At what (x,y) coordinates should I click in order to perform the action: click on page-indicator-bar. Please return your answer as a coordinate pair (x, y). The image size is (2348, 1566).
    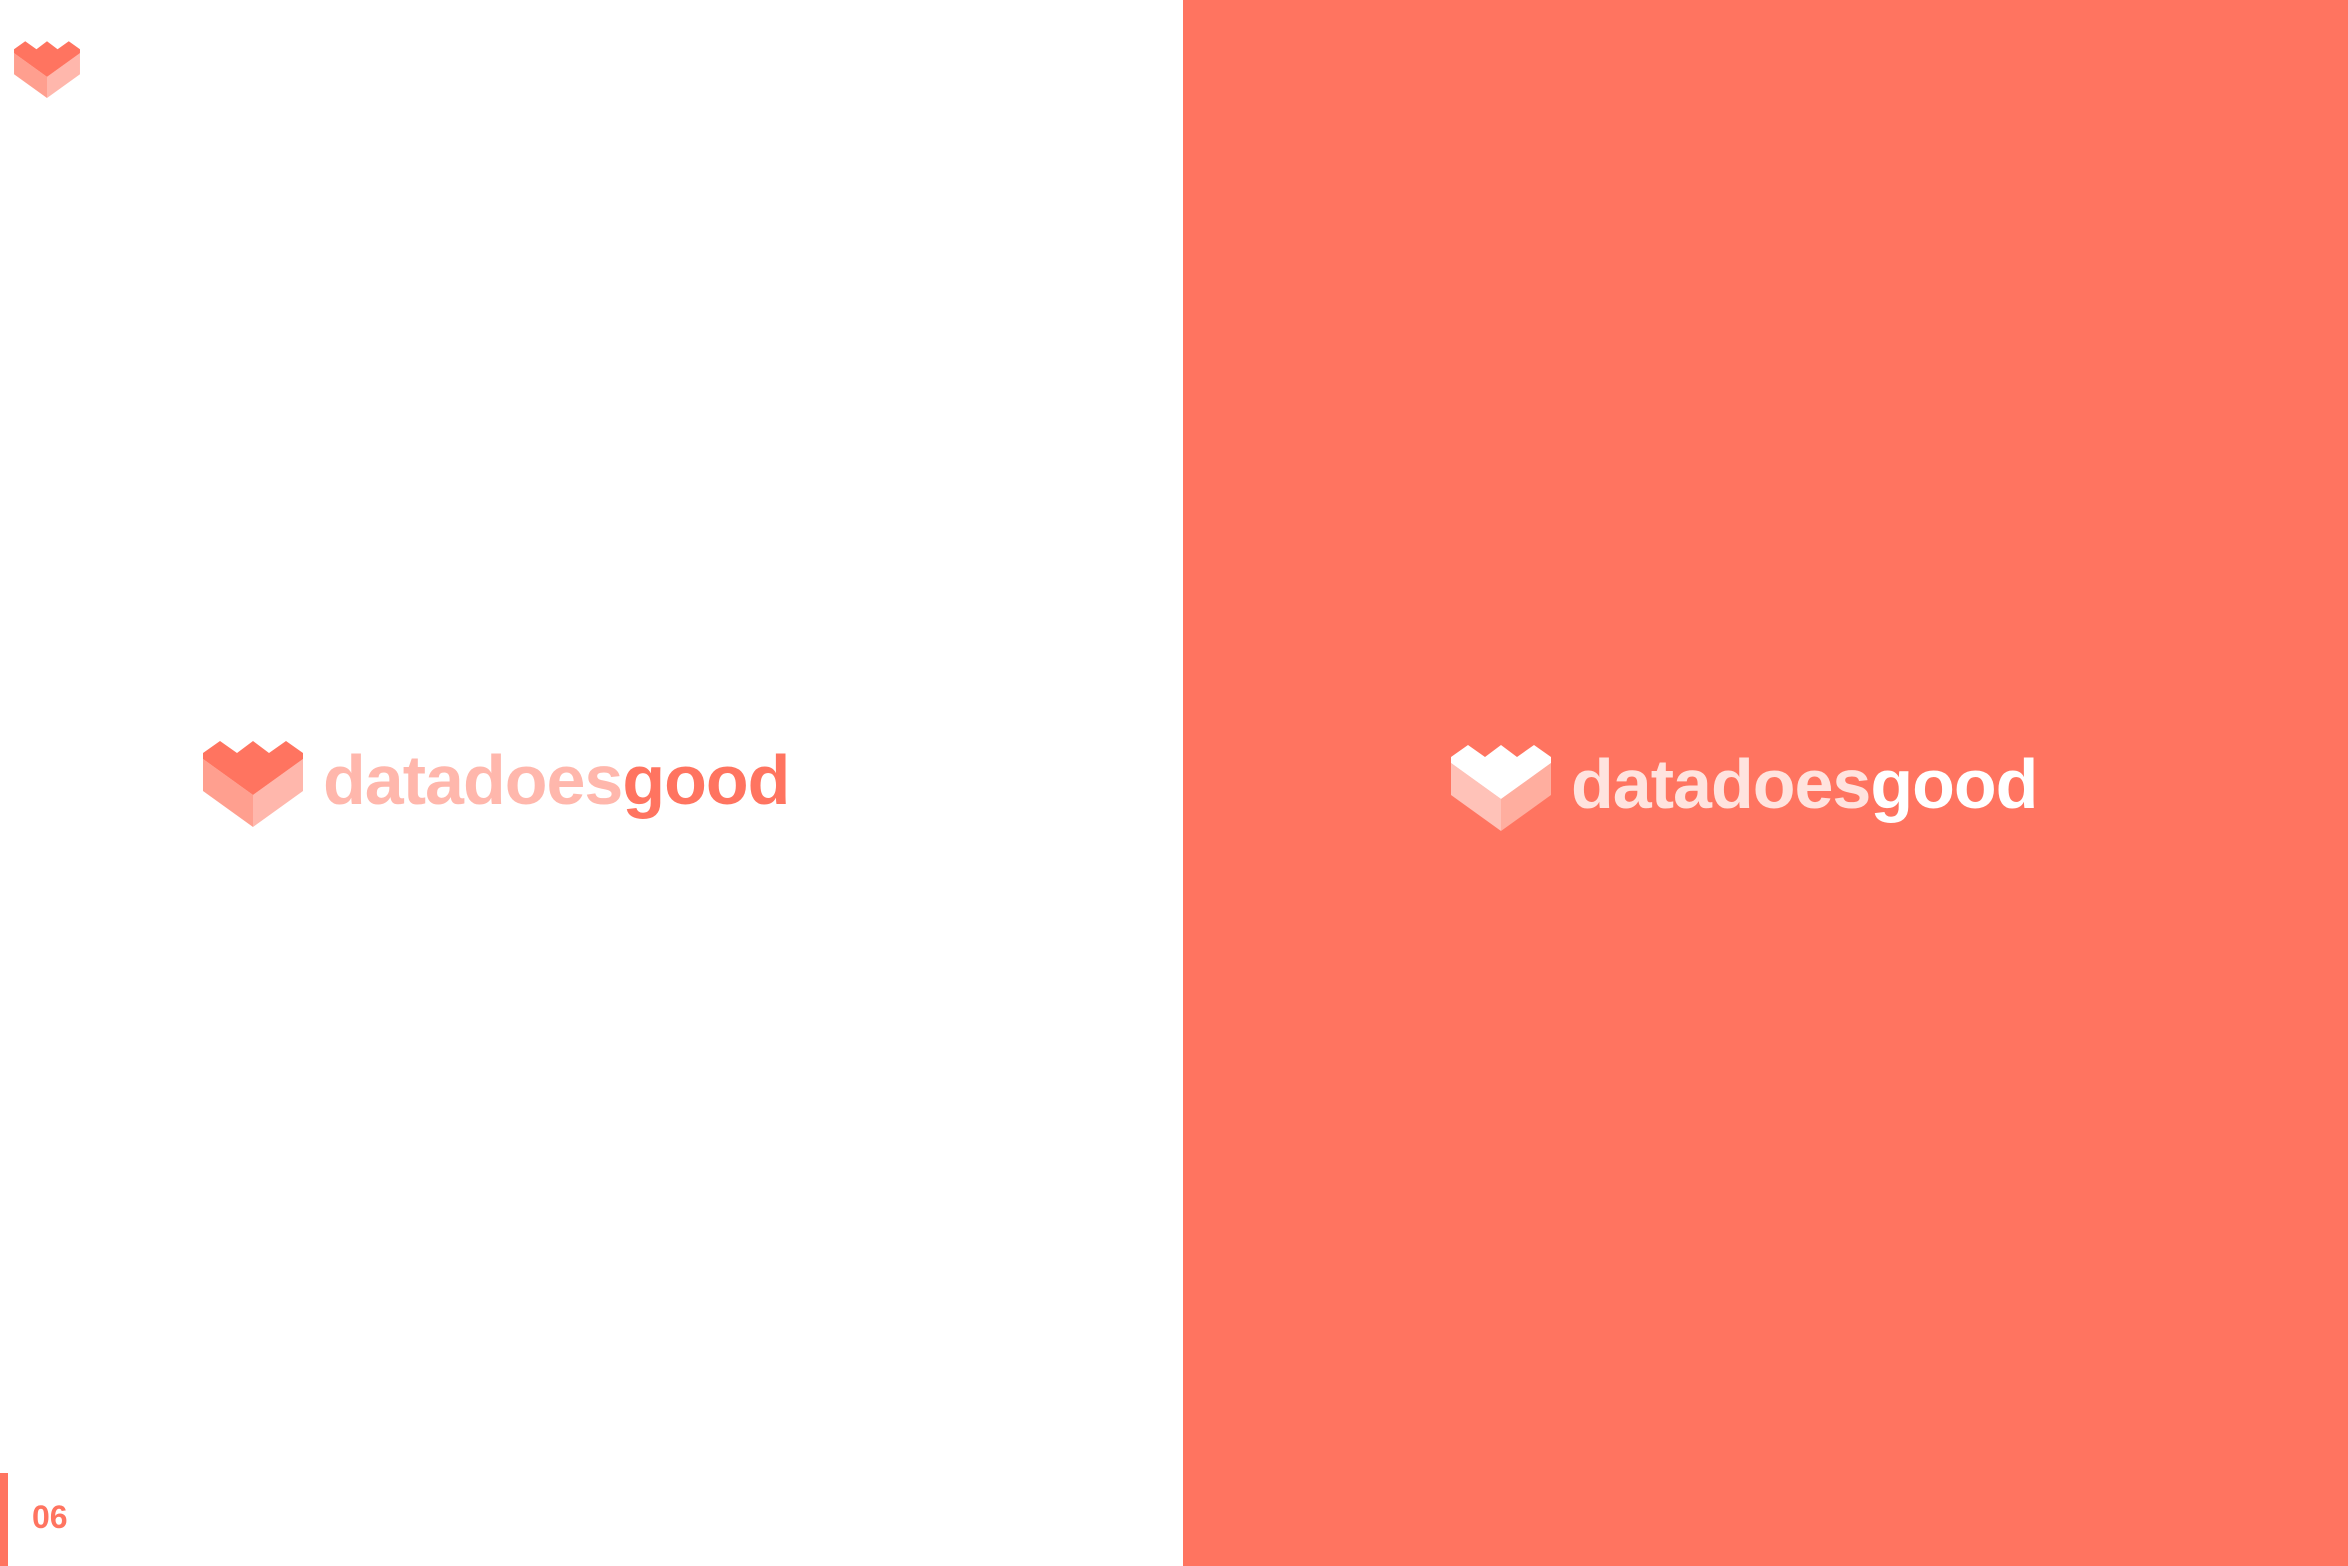
    Looking at the image, I should click on (4, 1519).